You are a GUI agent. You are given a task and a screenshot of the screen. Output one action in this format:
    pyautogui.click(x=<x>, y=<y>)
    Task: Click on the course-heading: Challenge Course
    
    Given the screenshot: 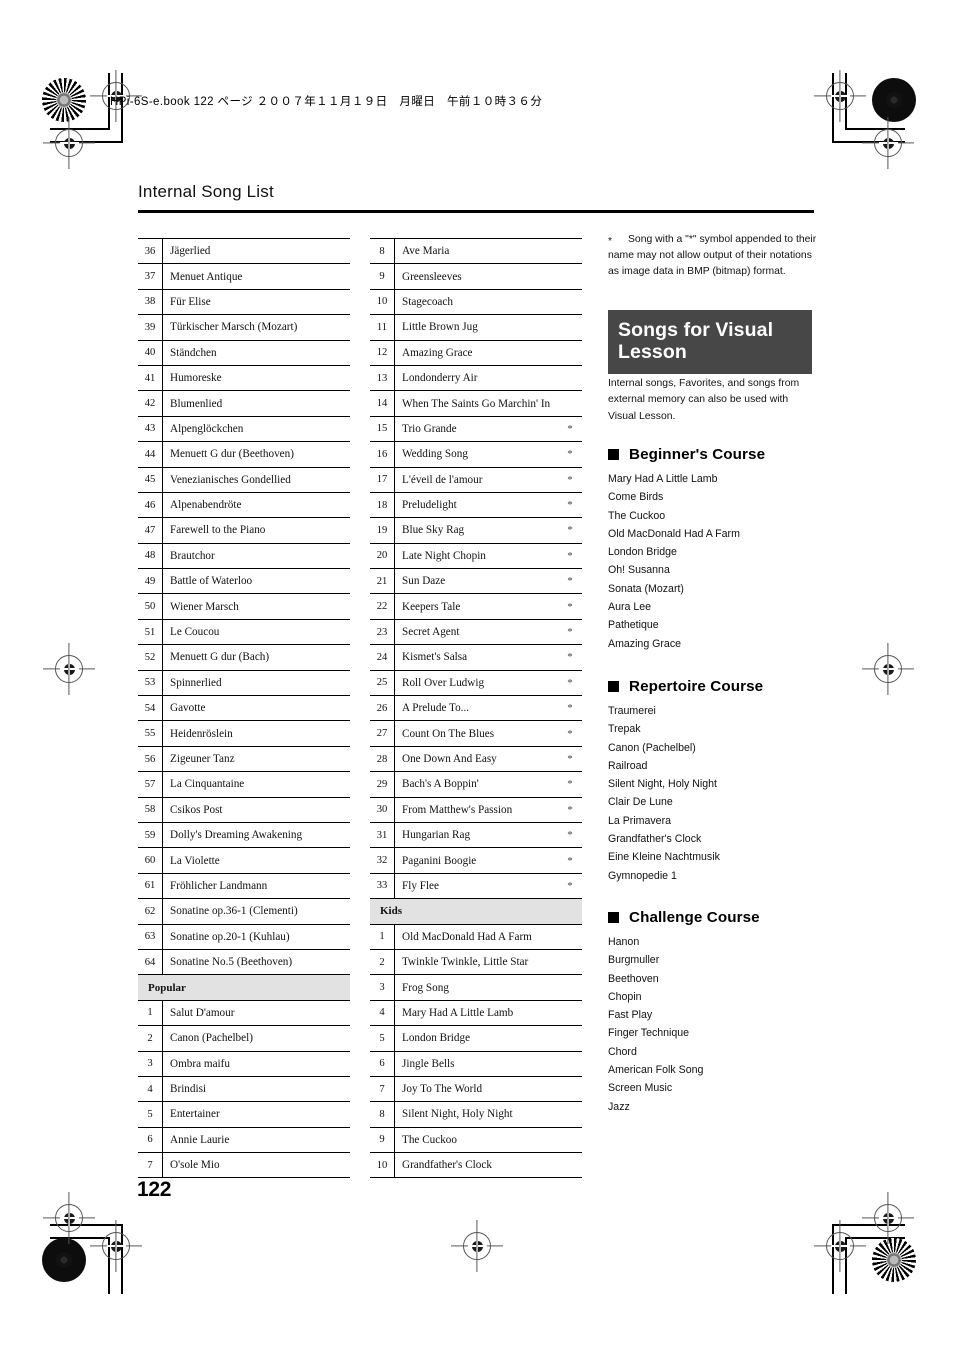 What is the action you would take?
    pyautogui.click(x=714, y=917)
    